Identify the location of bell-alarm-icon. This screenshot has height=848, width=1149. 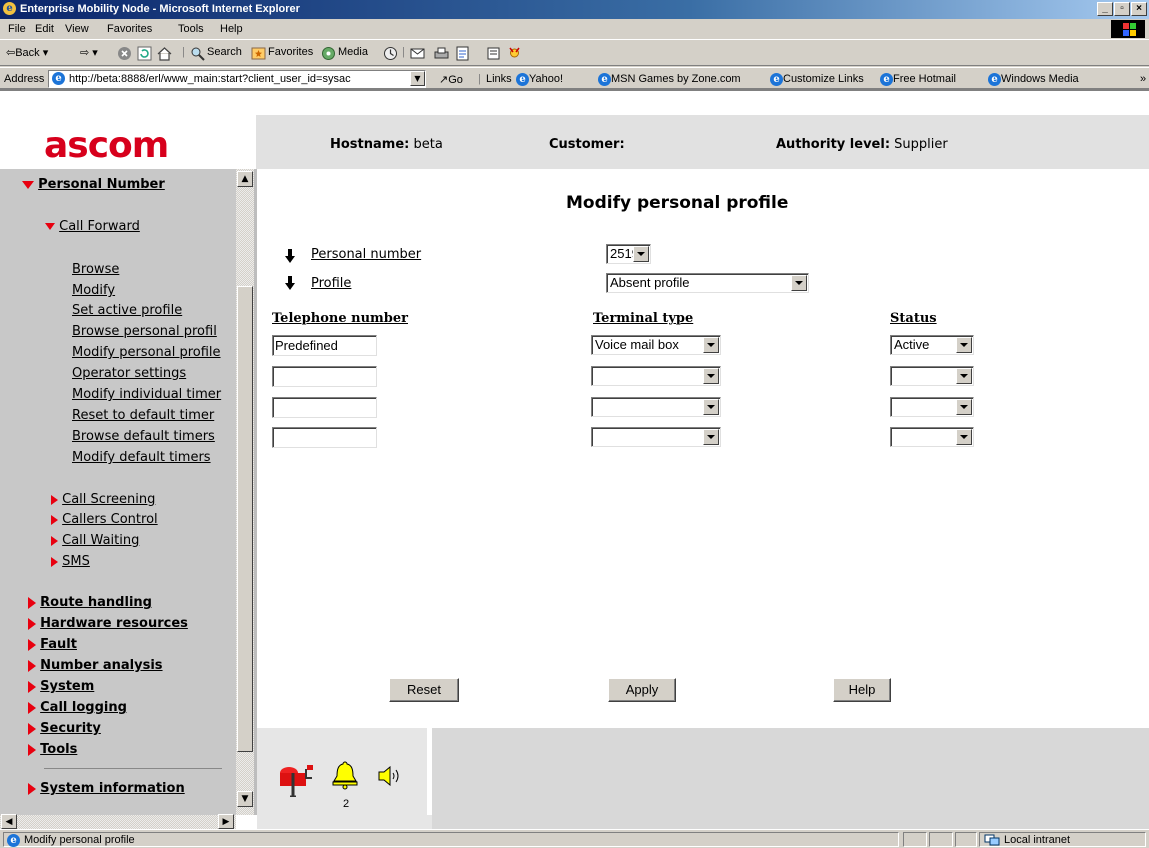
(345, 775).